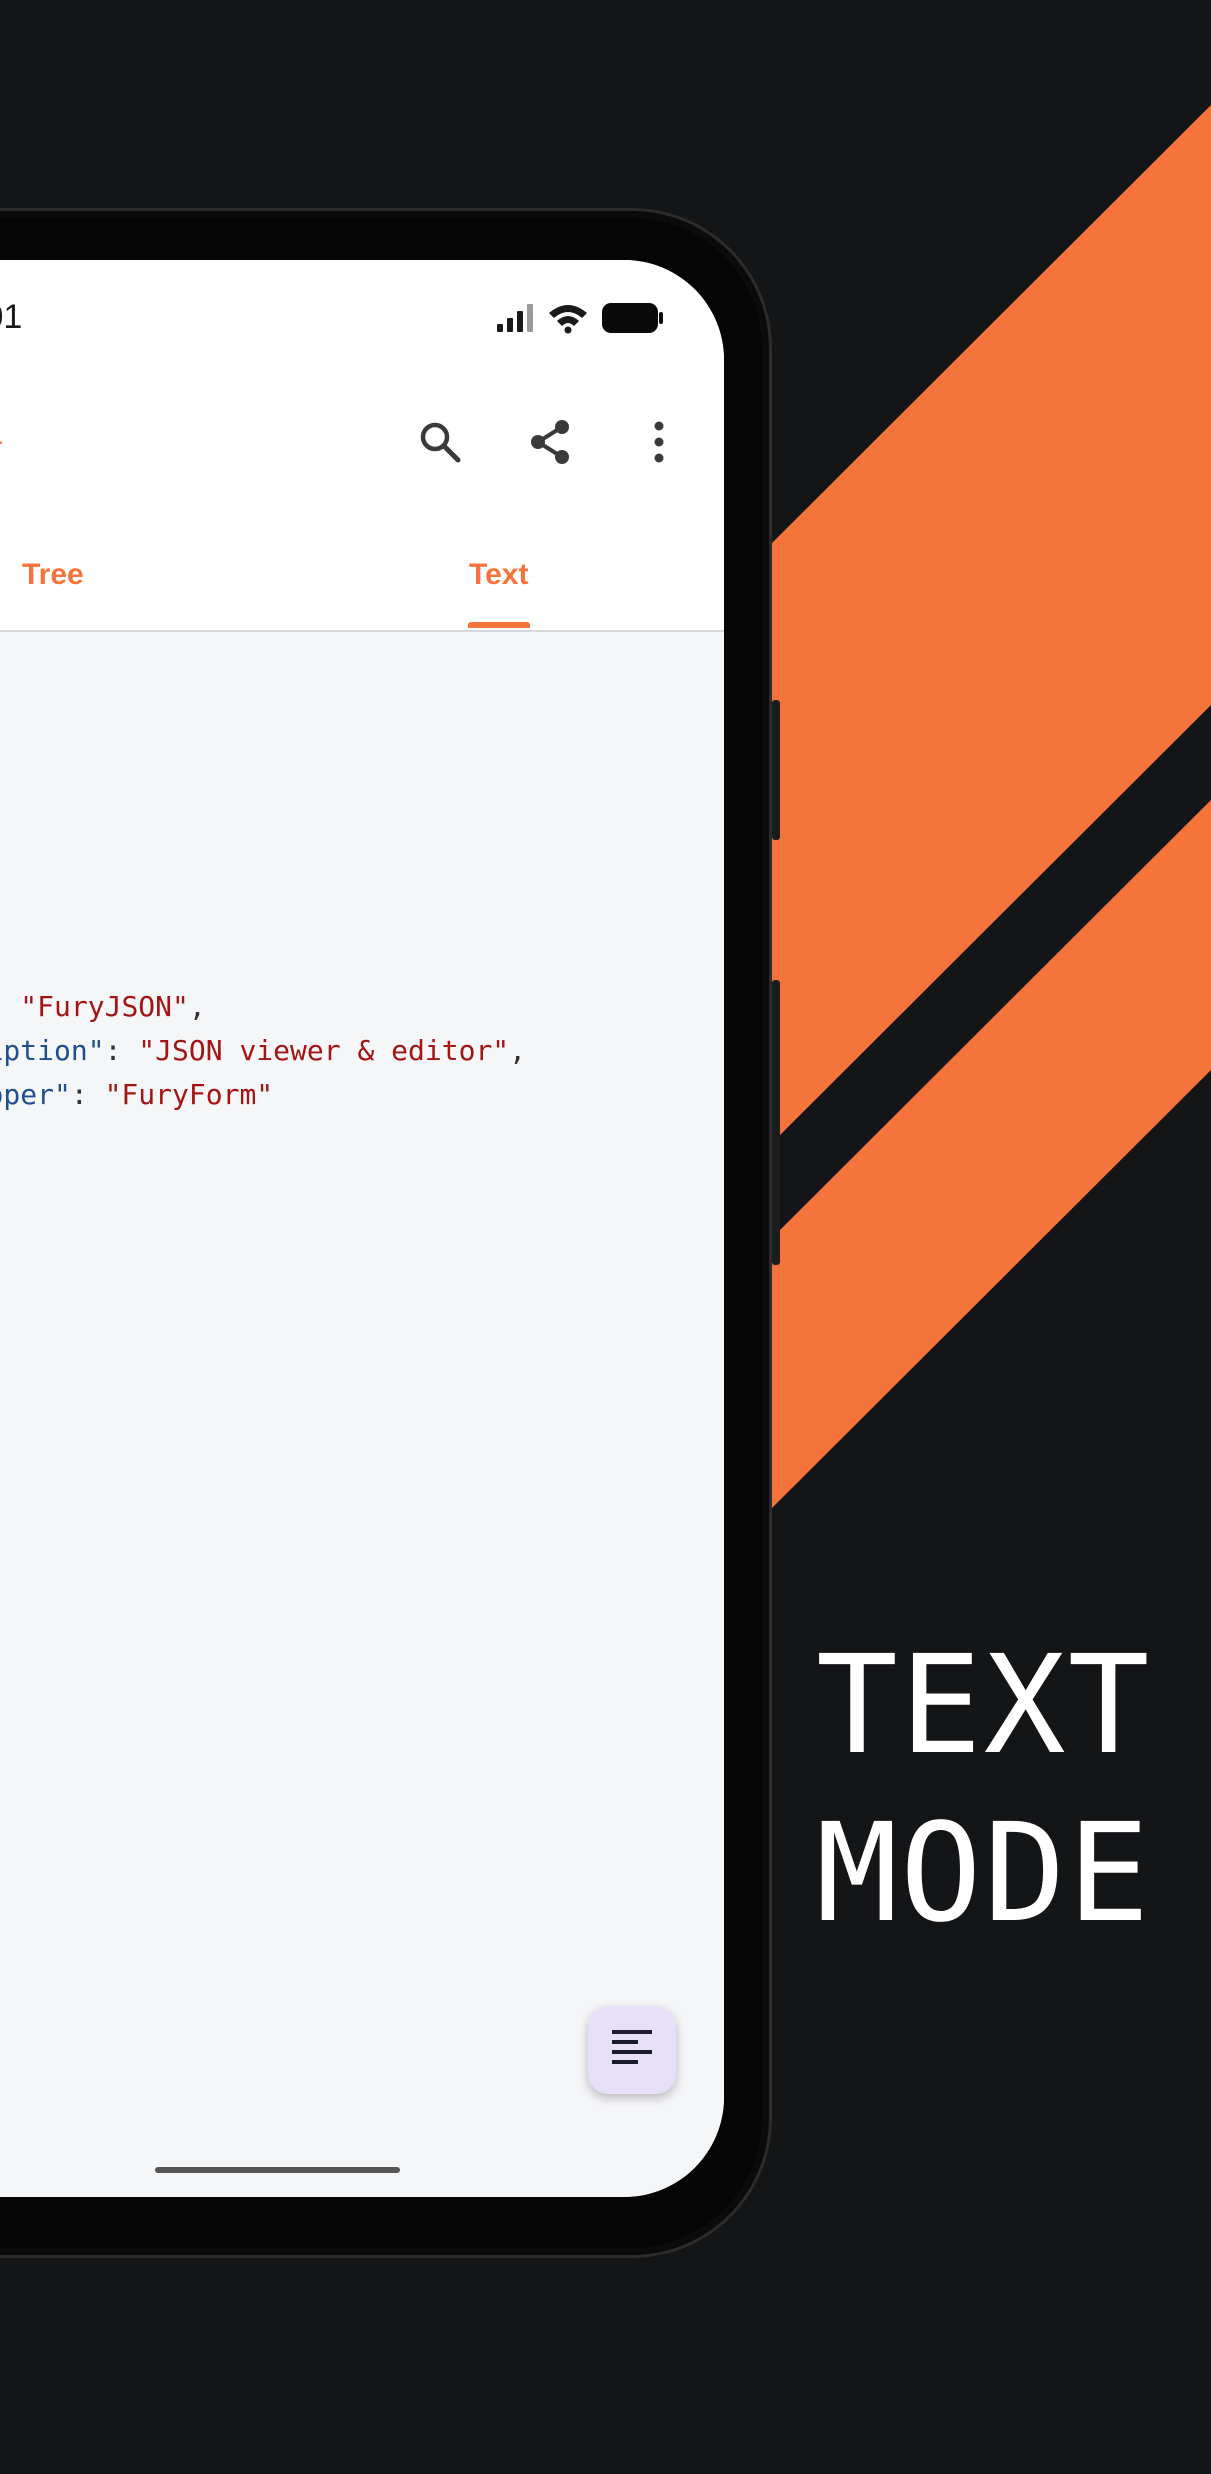  I want to click on toolbar-title: }, so click(2, 442).